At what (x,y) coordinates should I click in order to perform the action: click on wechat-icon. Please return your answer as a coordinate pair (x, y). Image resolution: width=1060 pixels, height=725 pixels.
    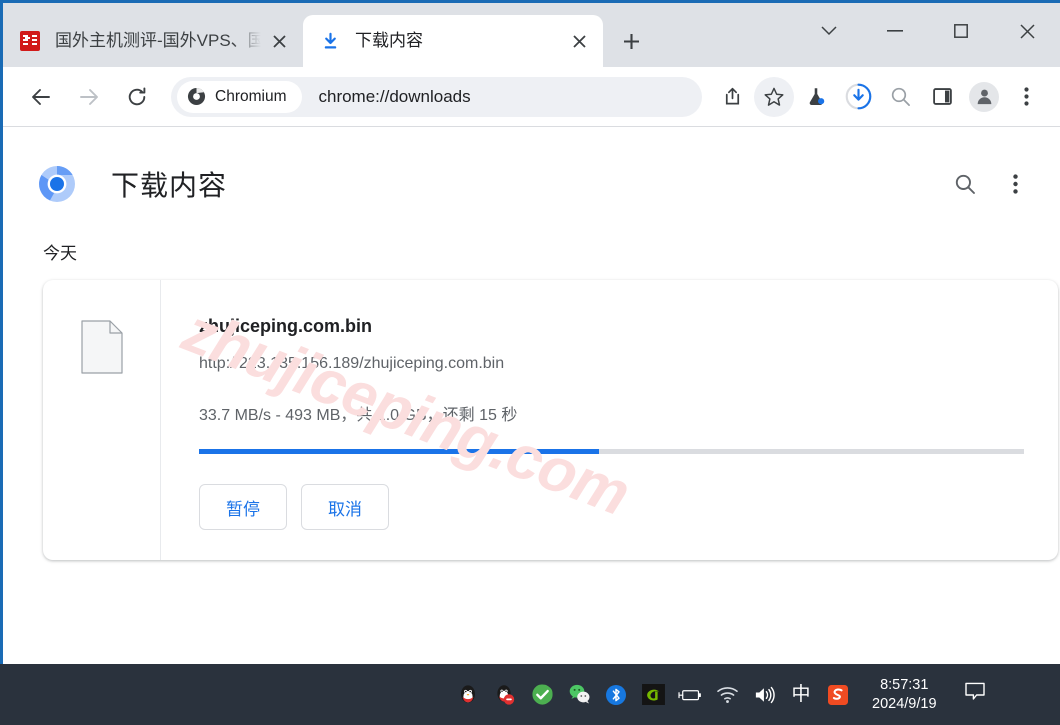
    Looking at the image, I should click on (579, 695).